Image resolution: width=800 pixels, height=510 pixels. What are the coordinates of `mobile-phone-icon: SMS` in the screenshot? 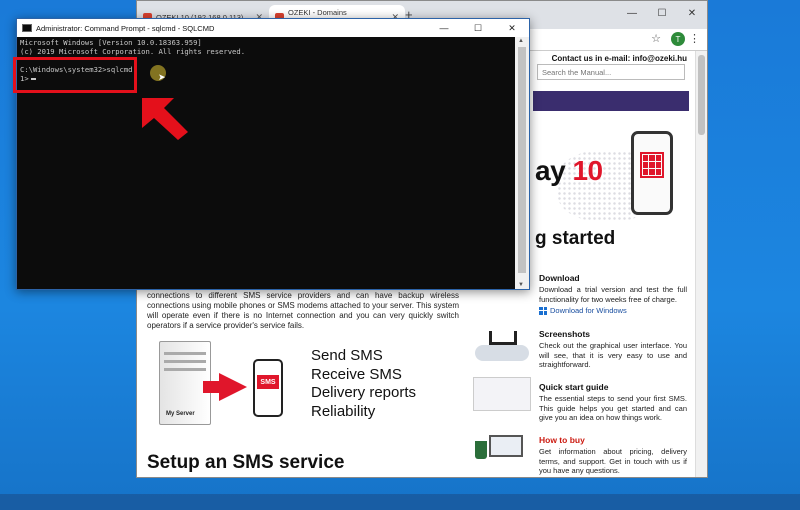 It's located at (268, 388).